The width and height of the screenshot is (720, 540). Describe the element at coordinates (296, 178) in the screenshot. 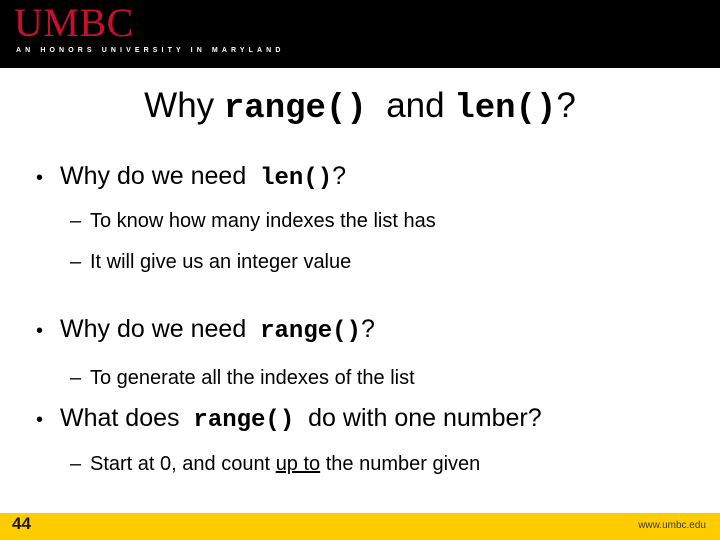

I see `list-item-code: len()` at that location.